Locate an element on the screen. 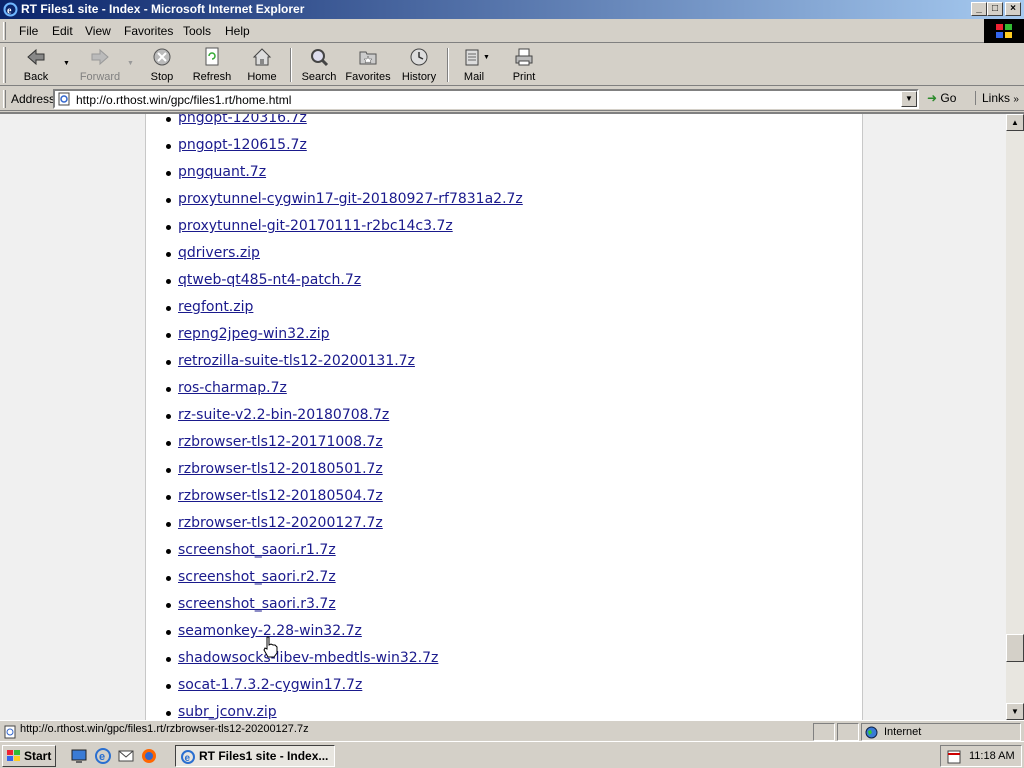 This screenshot has height=768, width=1024. scroll-thumb is located at coordinates (1015, 648).